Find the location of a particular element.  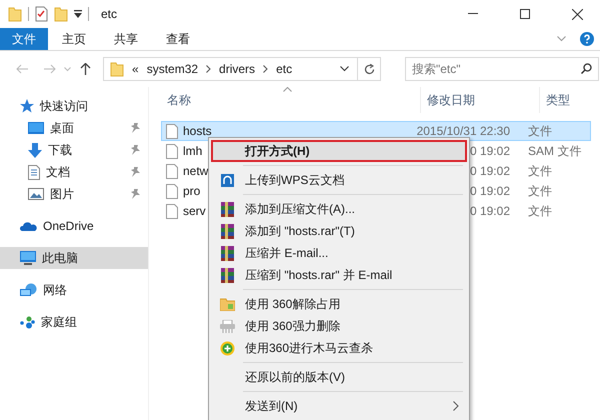

window-title: etc is located at coordinates (109, 14).